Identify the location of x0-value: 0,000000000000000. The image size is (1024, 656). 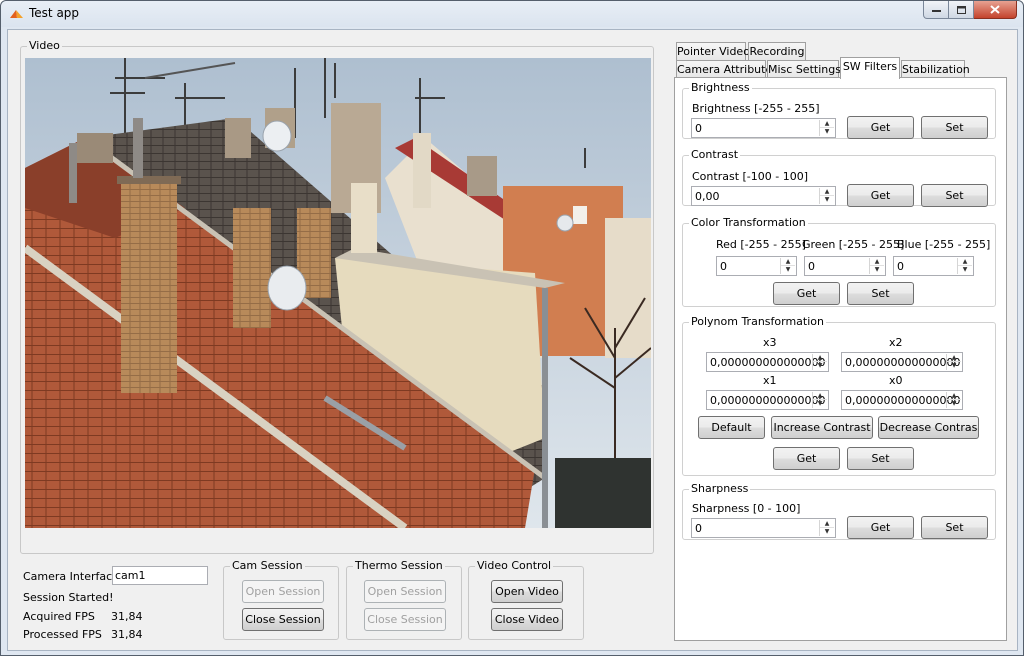
(903, 400).